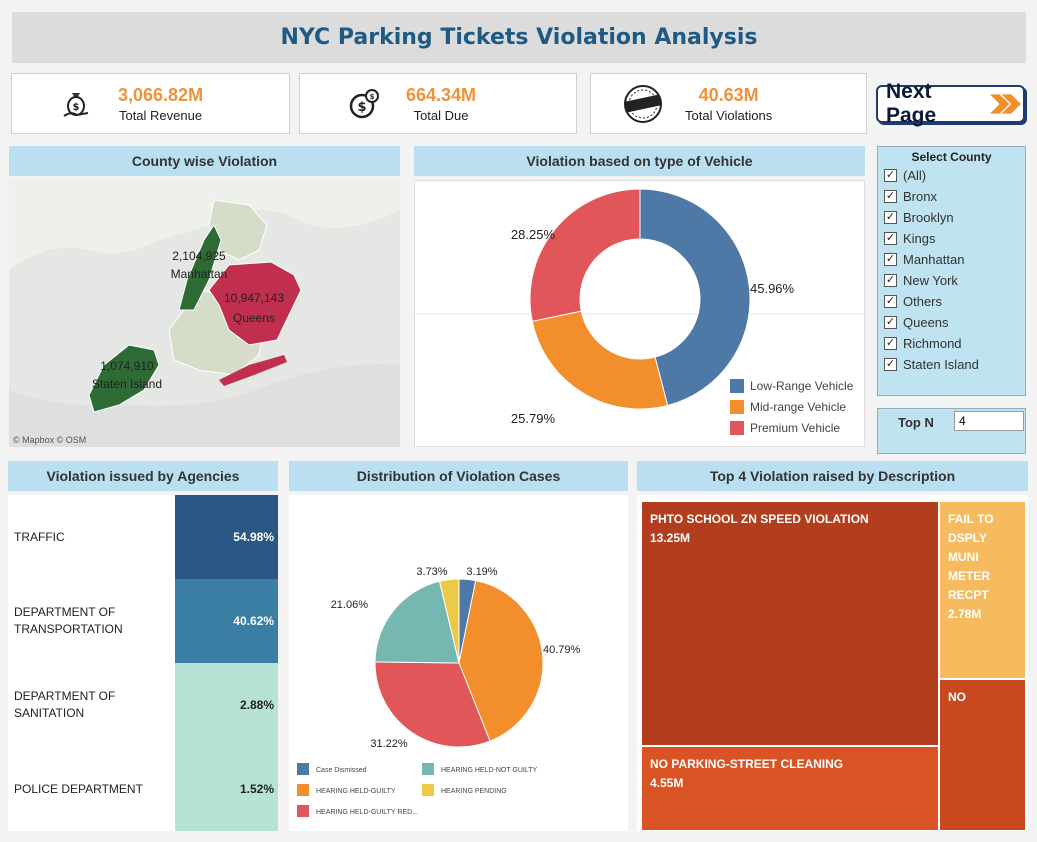 The width and height of the screenshot is (1037, 842). Describe the element at coordinates (350, 605) in the screenshot. I see `pie-value-label: 21.06%` at that location.